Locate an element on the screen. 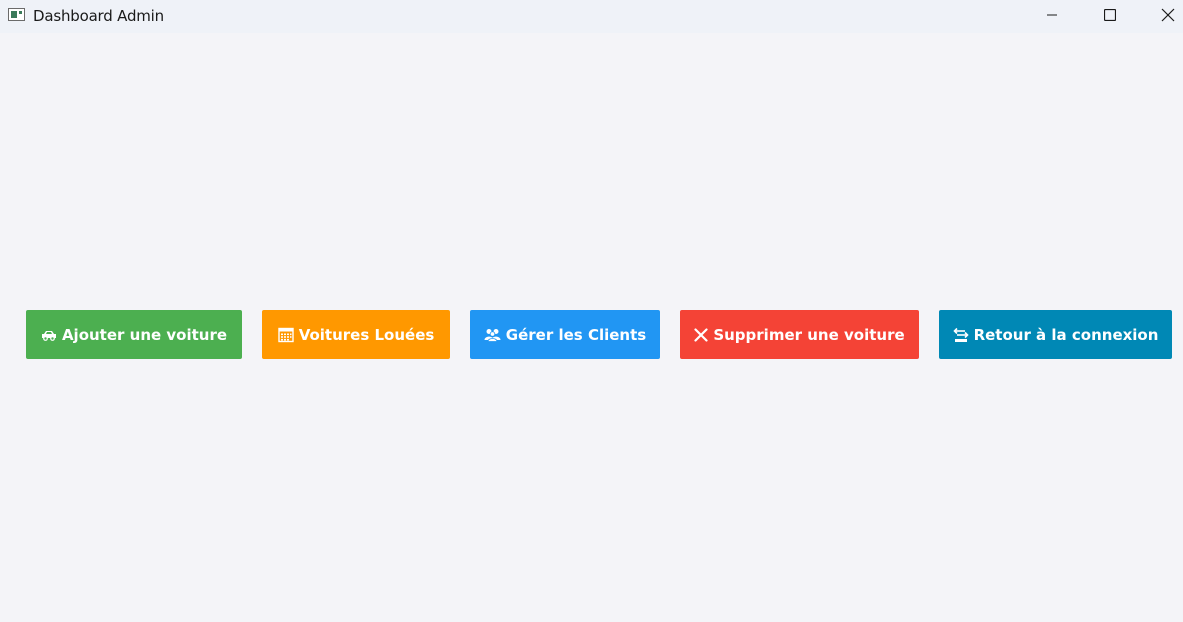  calendar-icon is located at coordinates (285, 335).